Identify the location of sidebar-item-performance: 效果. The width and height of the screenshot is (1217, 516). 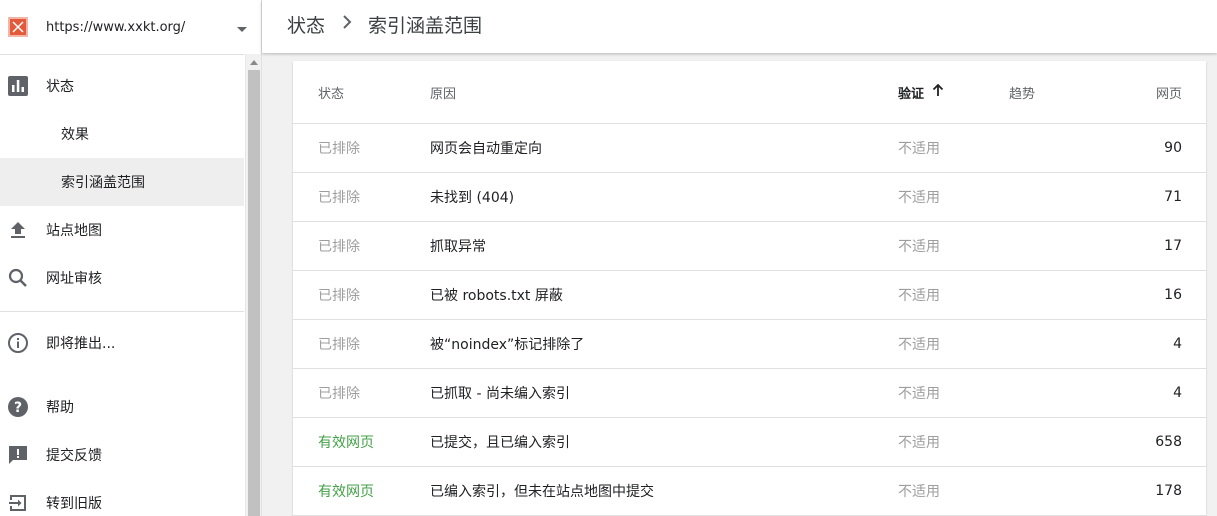
(122, 134).